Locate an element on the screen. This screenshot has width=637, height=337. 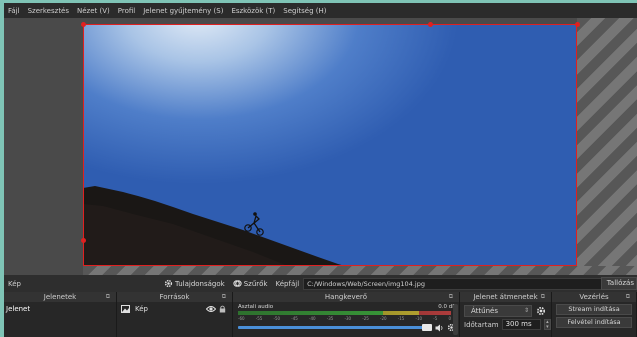
canvas-outside-stripes-bottom is located at coordinates (360, 270).